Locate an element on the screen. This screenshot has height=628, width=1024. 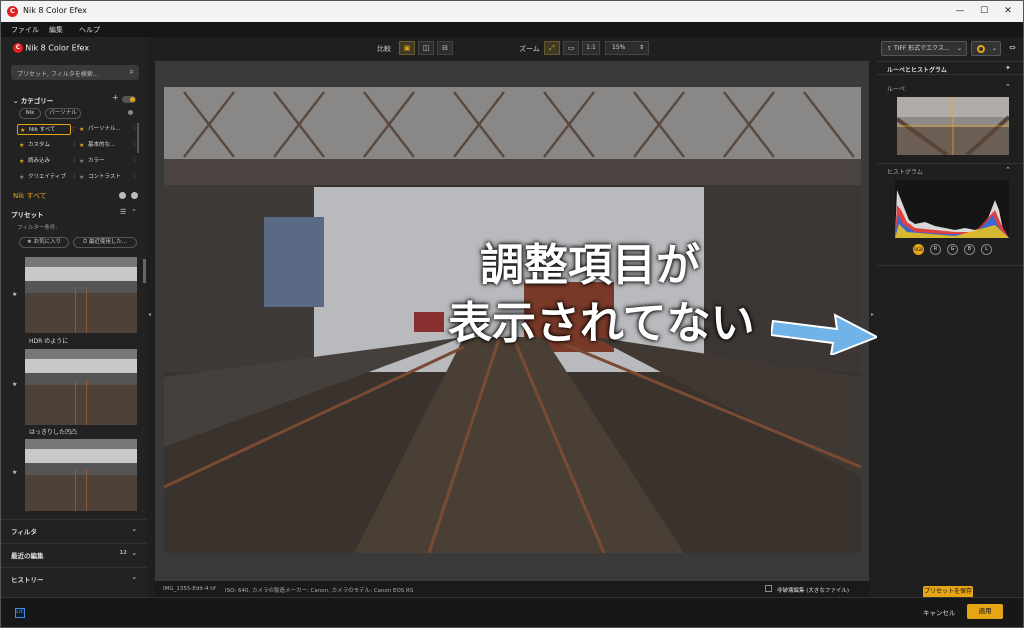
side-by-side-button: ⊟ is located at coordinates (445, 48).